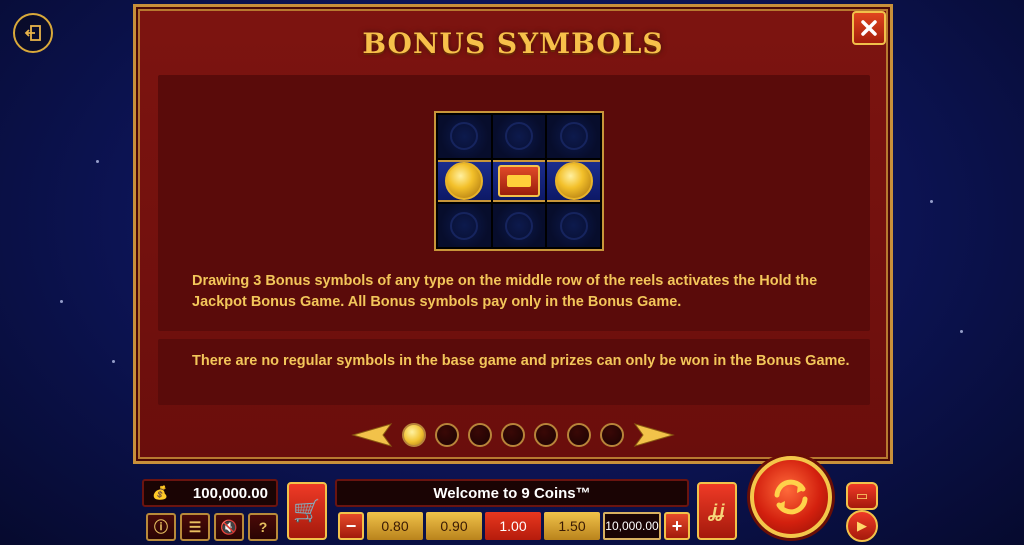  I want to click on panel-title: BONUS SYMBOLS, so click(513, 43).